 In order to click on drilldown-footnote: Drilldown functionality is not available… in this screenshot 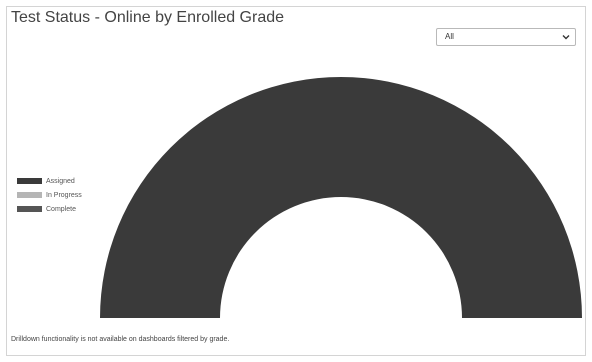, I will do `click(120, 339)`.